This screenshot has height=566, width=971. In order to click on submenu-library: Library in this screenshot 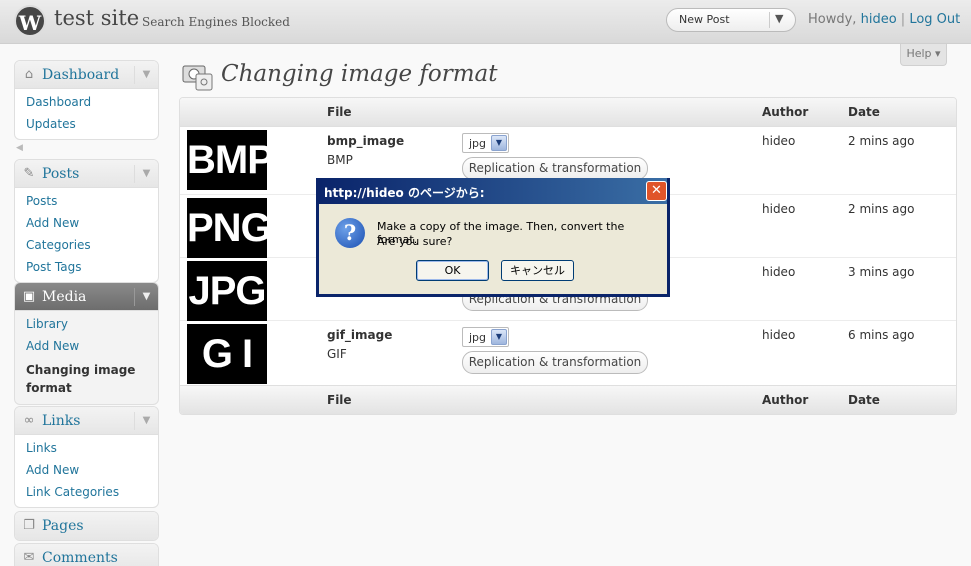, I will do `click(86, 325)`.